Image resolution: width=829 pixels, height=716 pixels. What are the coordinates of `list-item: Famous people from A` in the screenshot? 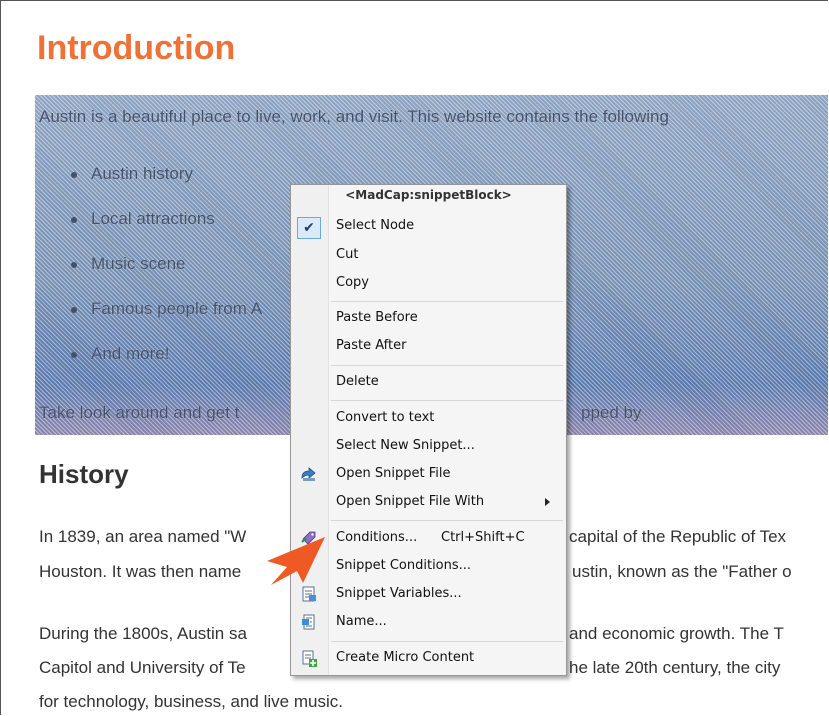 It's located at (177, 308).